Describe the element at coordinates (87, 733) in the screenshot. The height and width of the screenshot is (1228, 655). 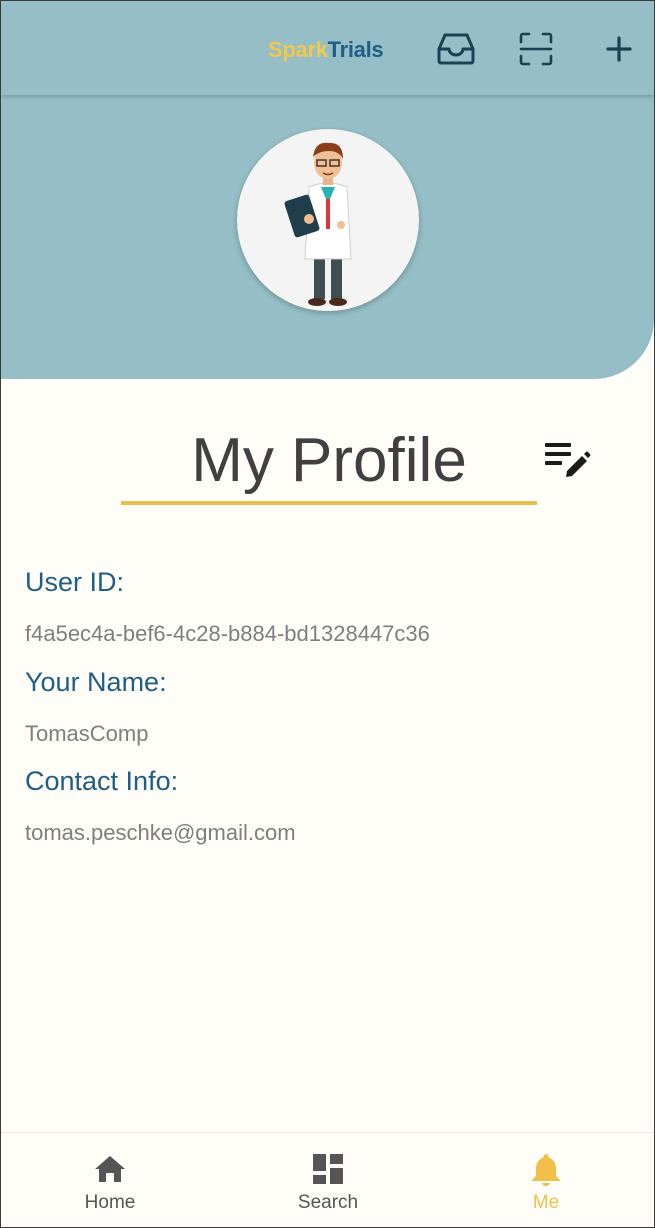
I see `name-value: TomasComp` at that location.